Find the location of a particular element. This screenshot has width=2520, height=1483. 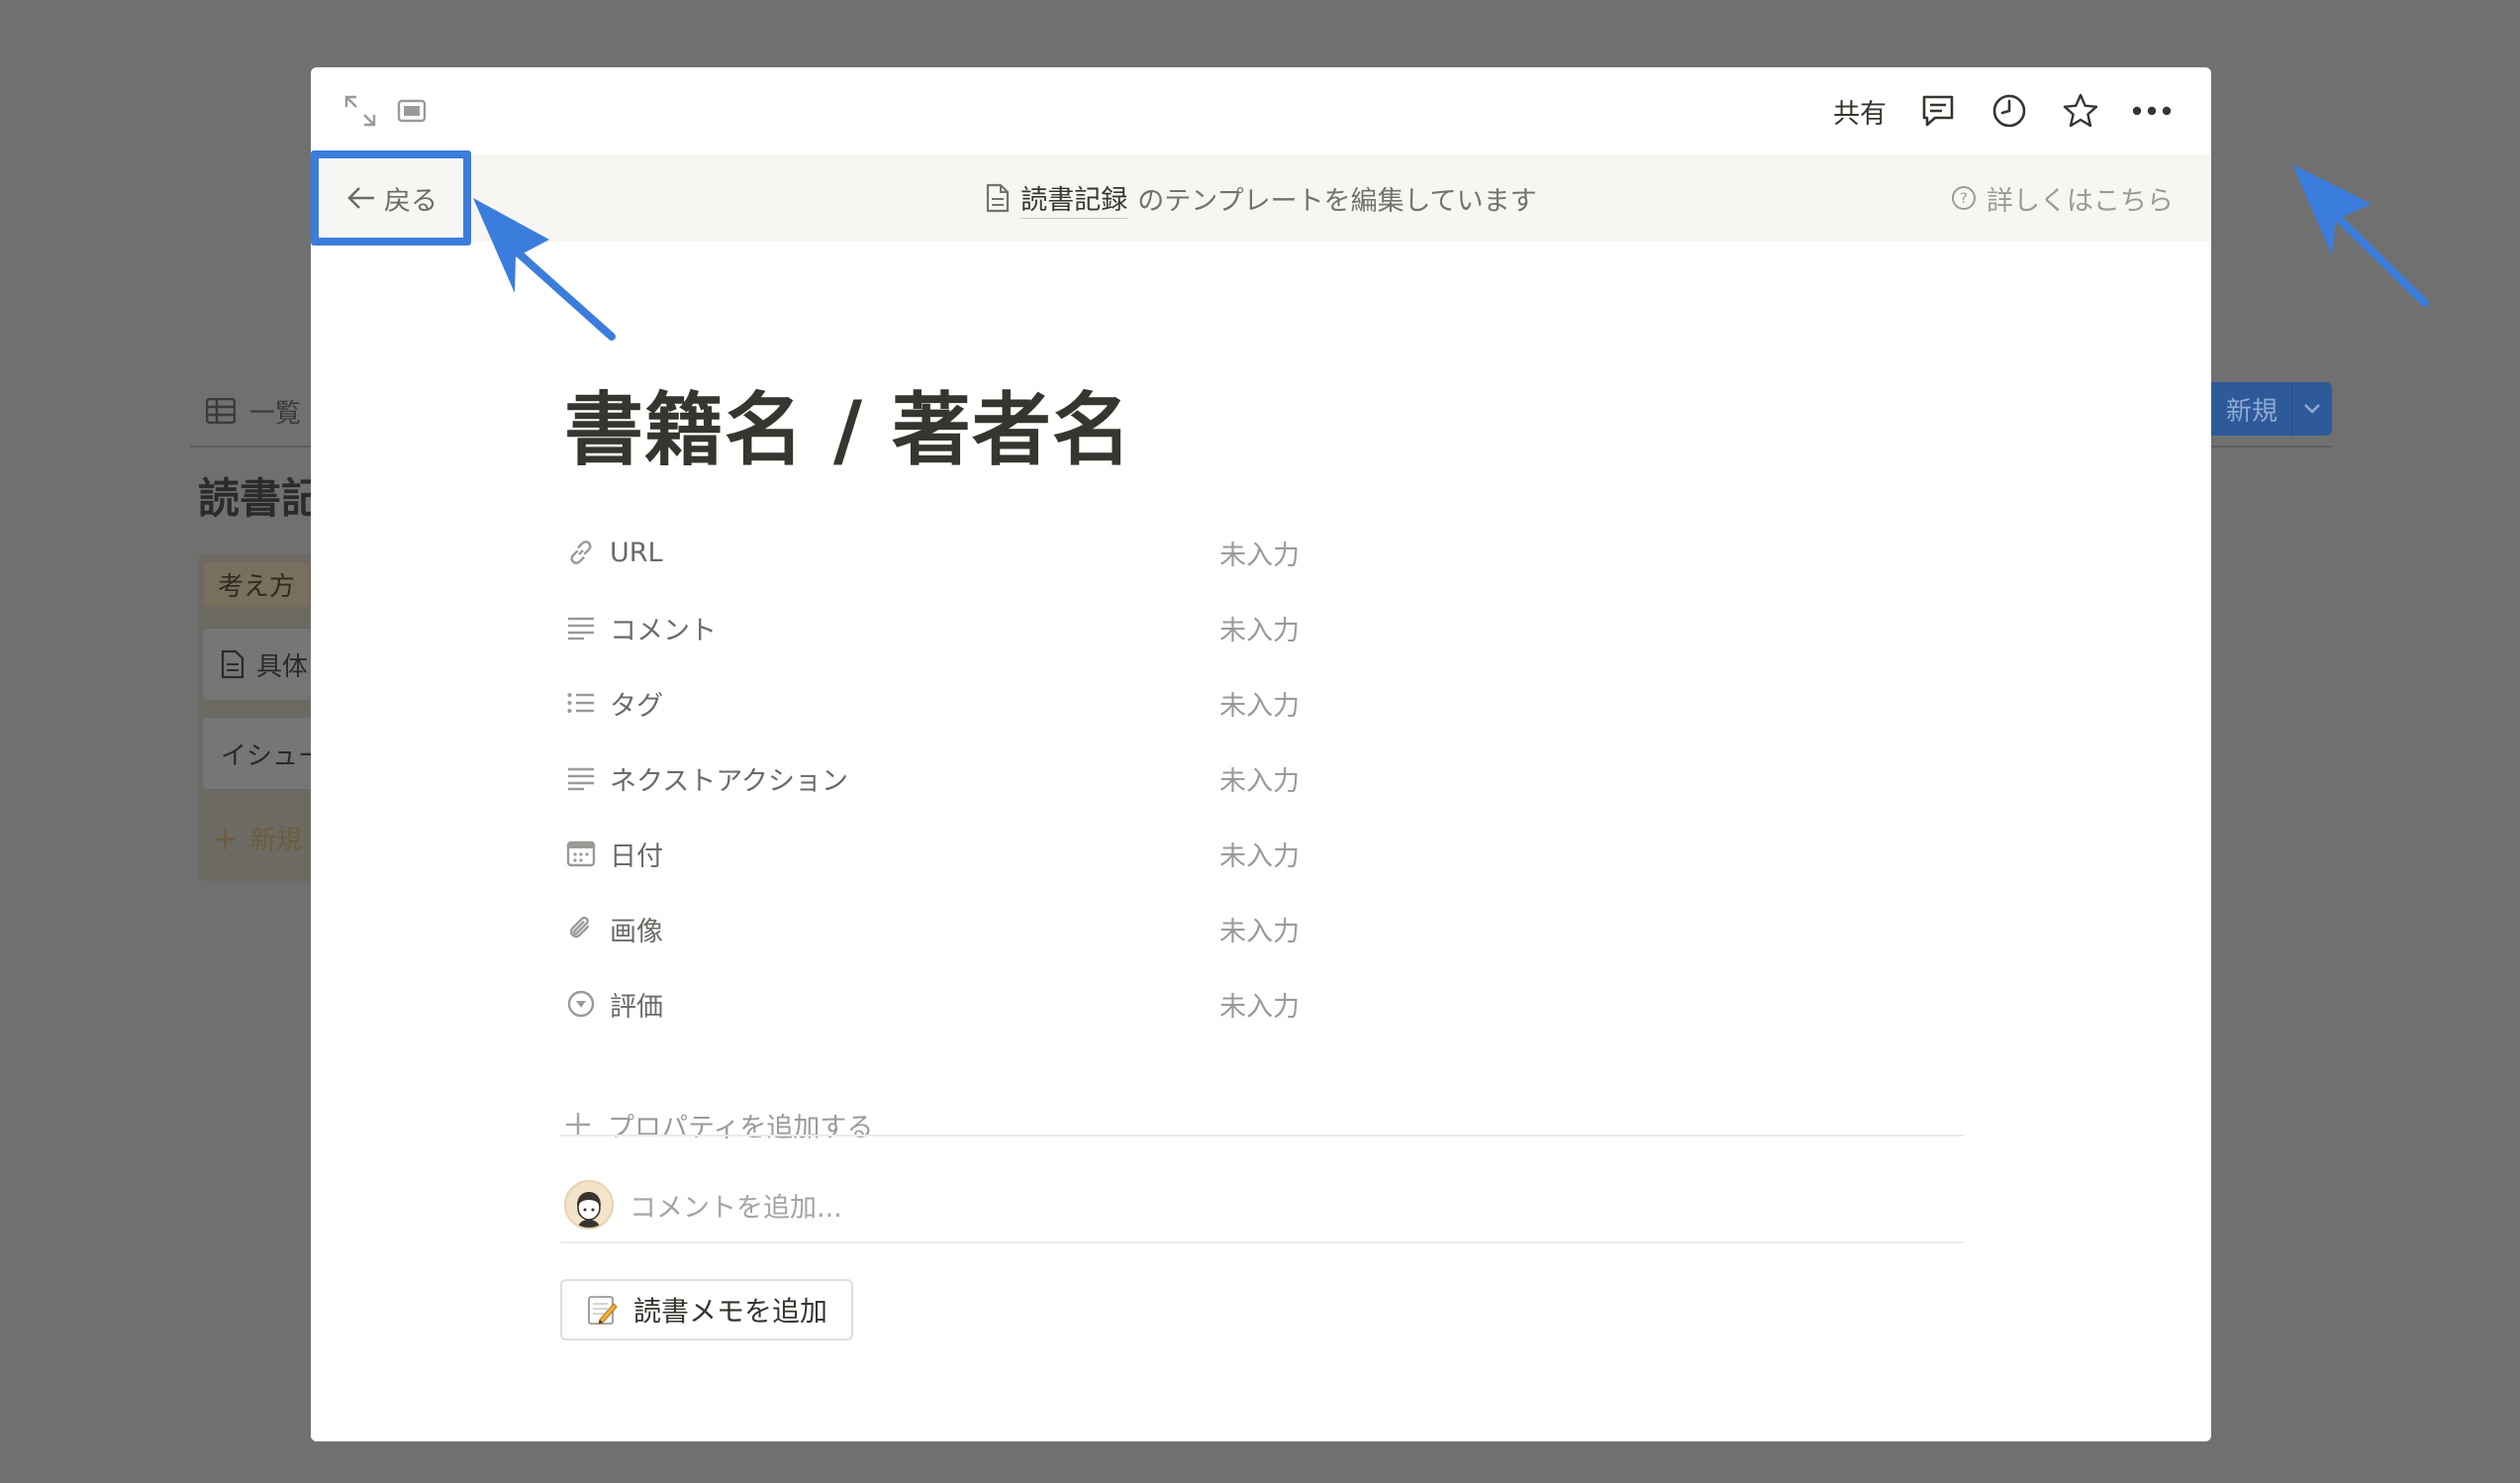

annotation-arrow-back is located at coordinates (544, 269).